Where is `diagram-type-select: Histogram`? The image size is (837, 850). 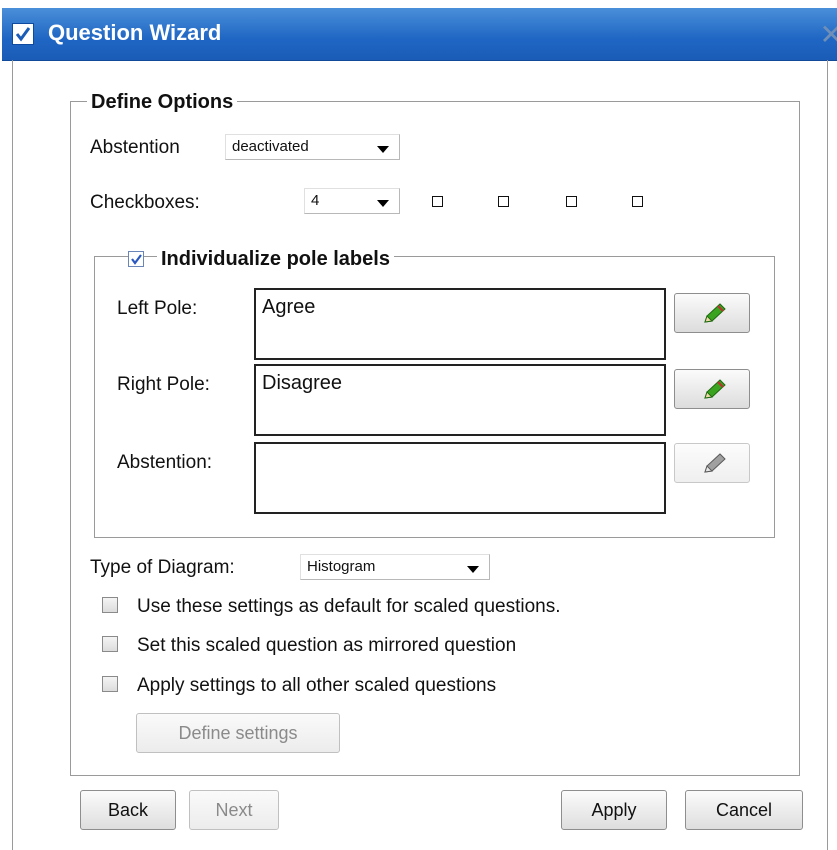 diagram-type-select: Histogram is located at coordinates (395, 567).